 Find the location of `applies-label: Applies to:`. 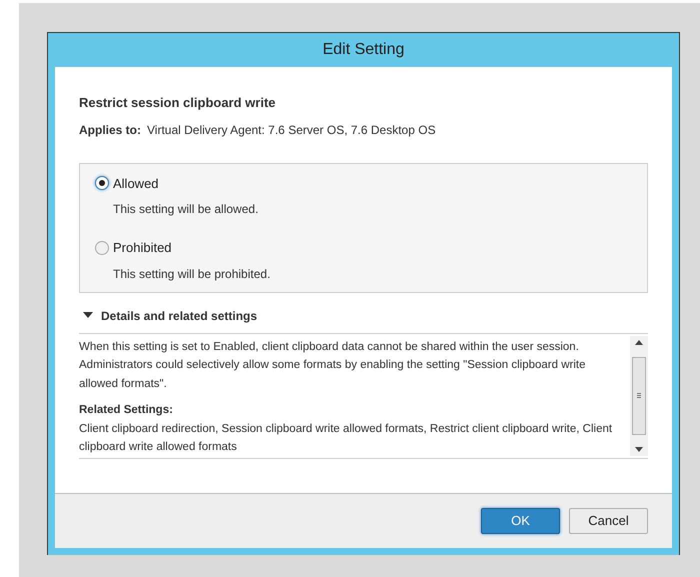

applies-label: Applies to: is located at coordinates (110, 130).